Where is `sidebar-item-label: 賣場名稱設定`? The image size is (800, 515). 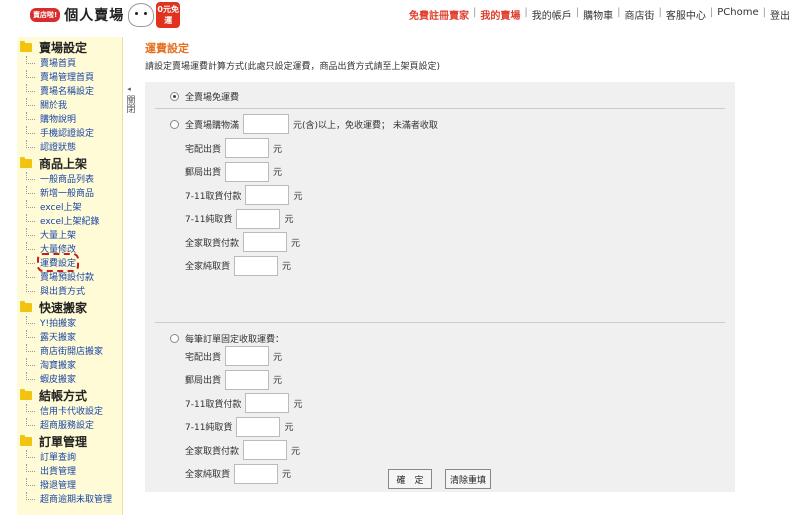 sidebar-item-label: 賣場名稱設定 is located at coordinates (67, 91).